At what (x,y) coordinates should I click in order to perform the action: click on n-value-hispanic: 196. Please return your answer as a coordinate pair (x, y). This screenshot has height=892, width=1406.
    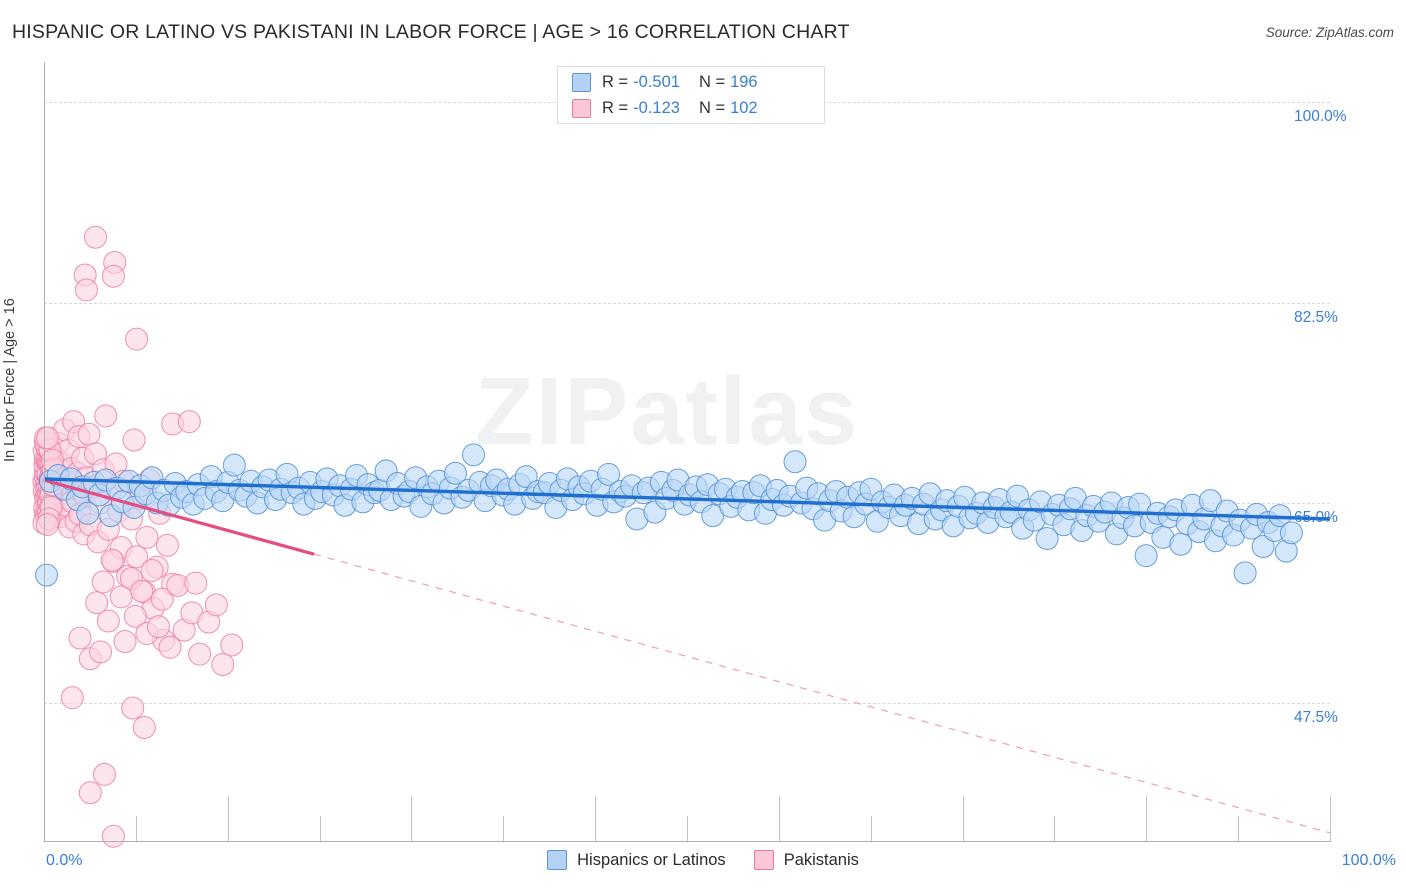
    Looking at the image, I should click on (744, 81).